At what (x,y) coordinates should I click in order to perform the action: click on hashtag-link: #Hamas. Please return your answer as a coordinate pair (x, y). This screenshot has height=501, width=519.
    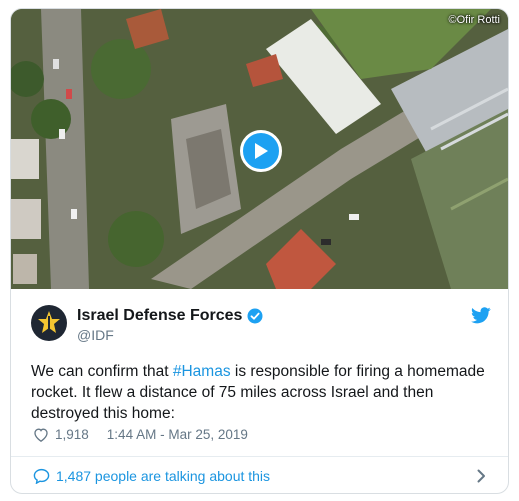
    Looking at the image, I should click on (202, 371).